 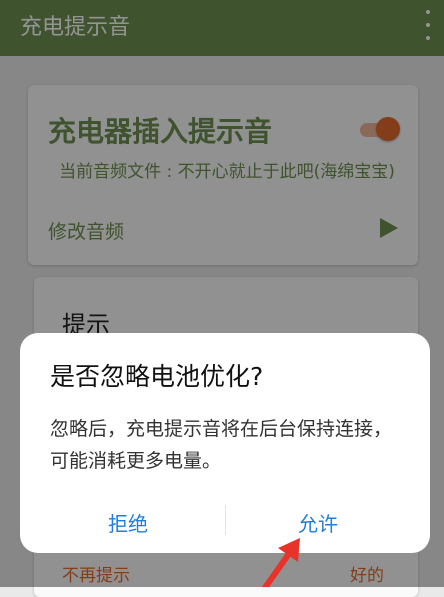 I want to click on button-divider, so click(x=225, y=520).